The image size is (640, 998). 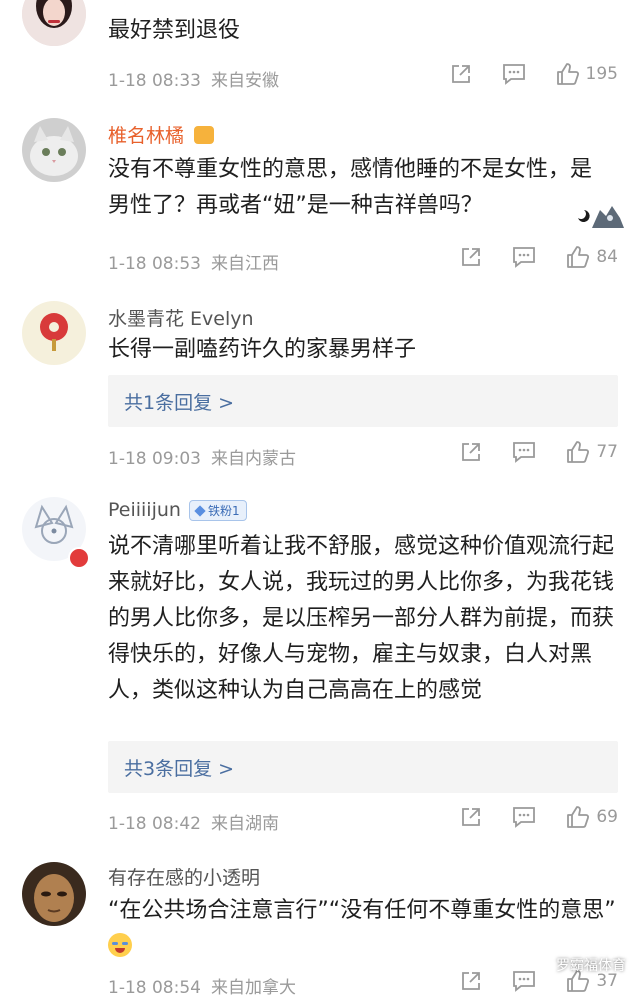 What do you see at coordinates (581, 965) in the screenshot?
I see `watermark: 罗霸福体育` at bounding box center [581, 965].